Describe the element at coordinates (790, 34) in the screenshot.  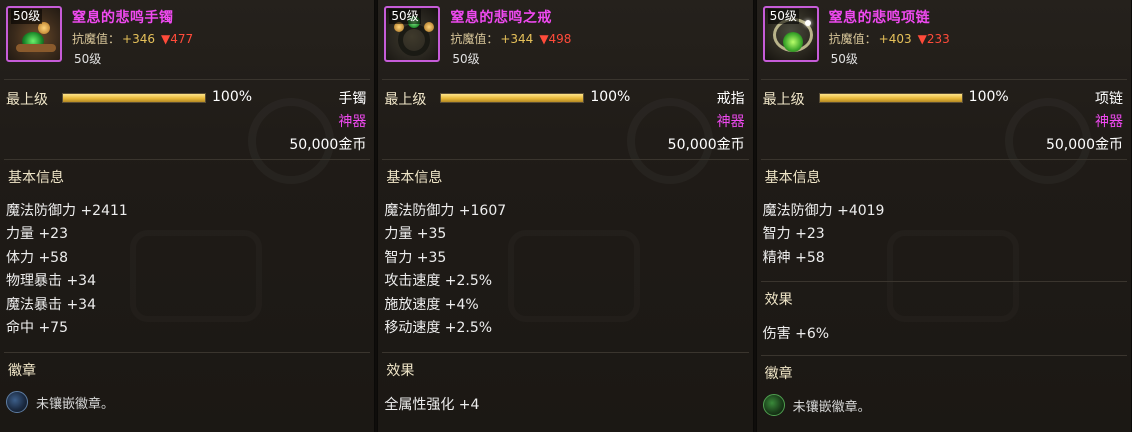
I see `necklace-icon: 50级` at that location.